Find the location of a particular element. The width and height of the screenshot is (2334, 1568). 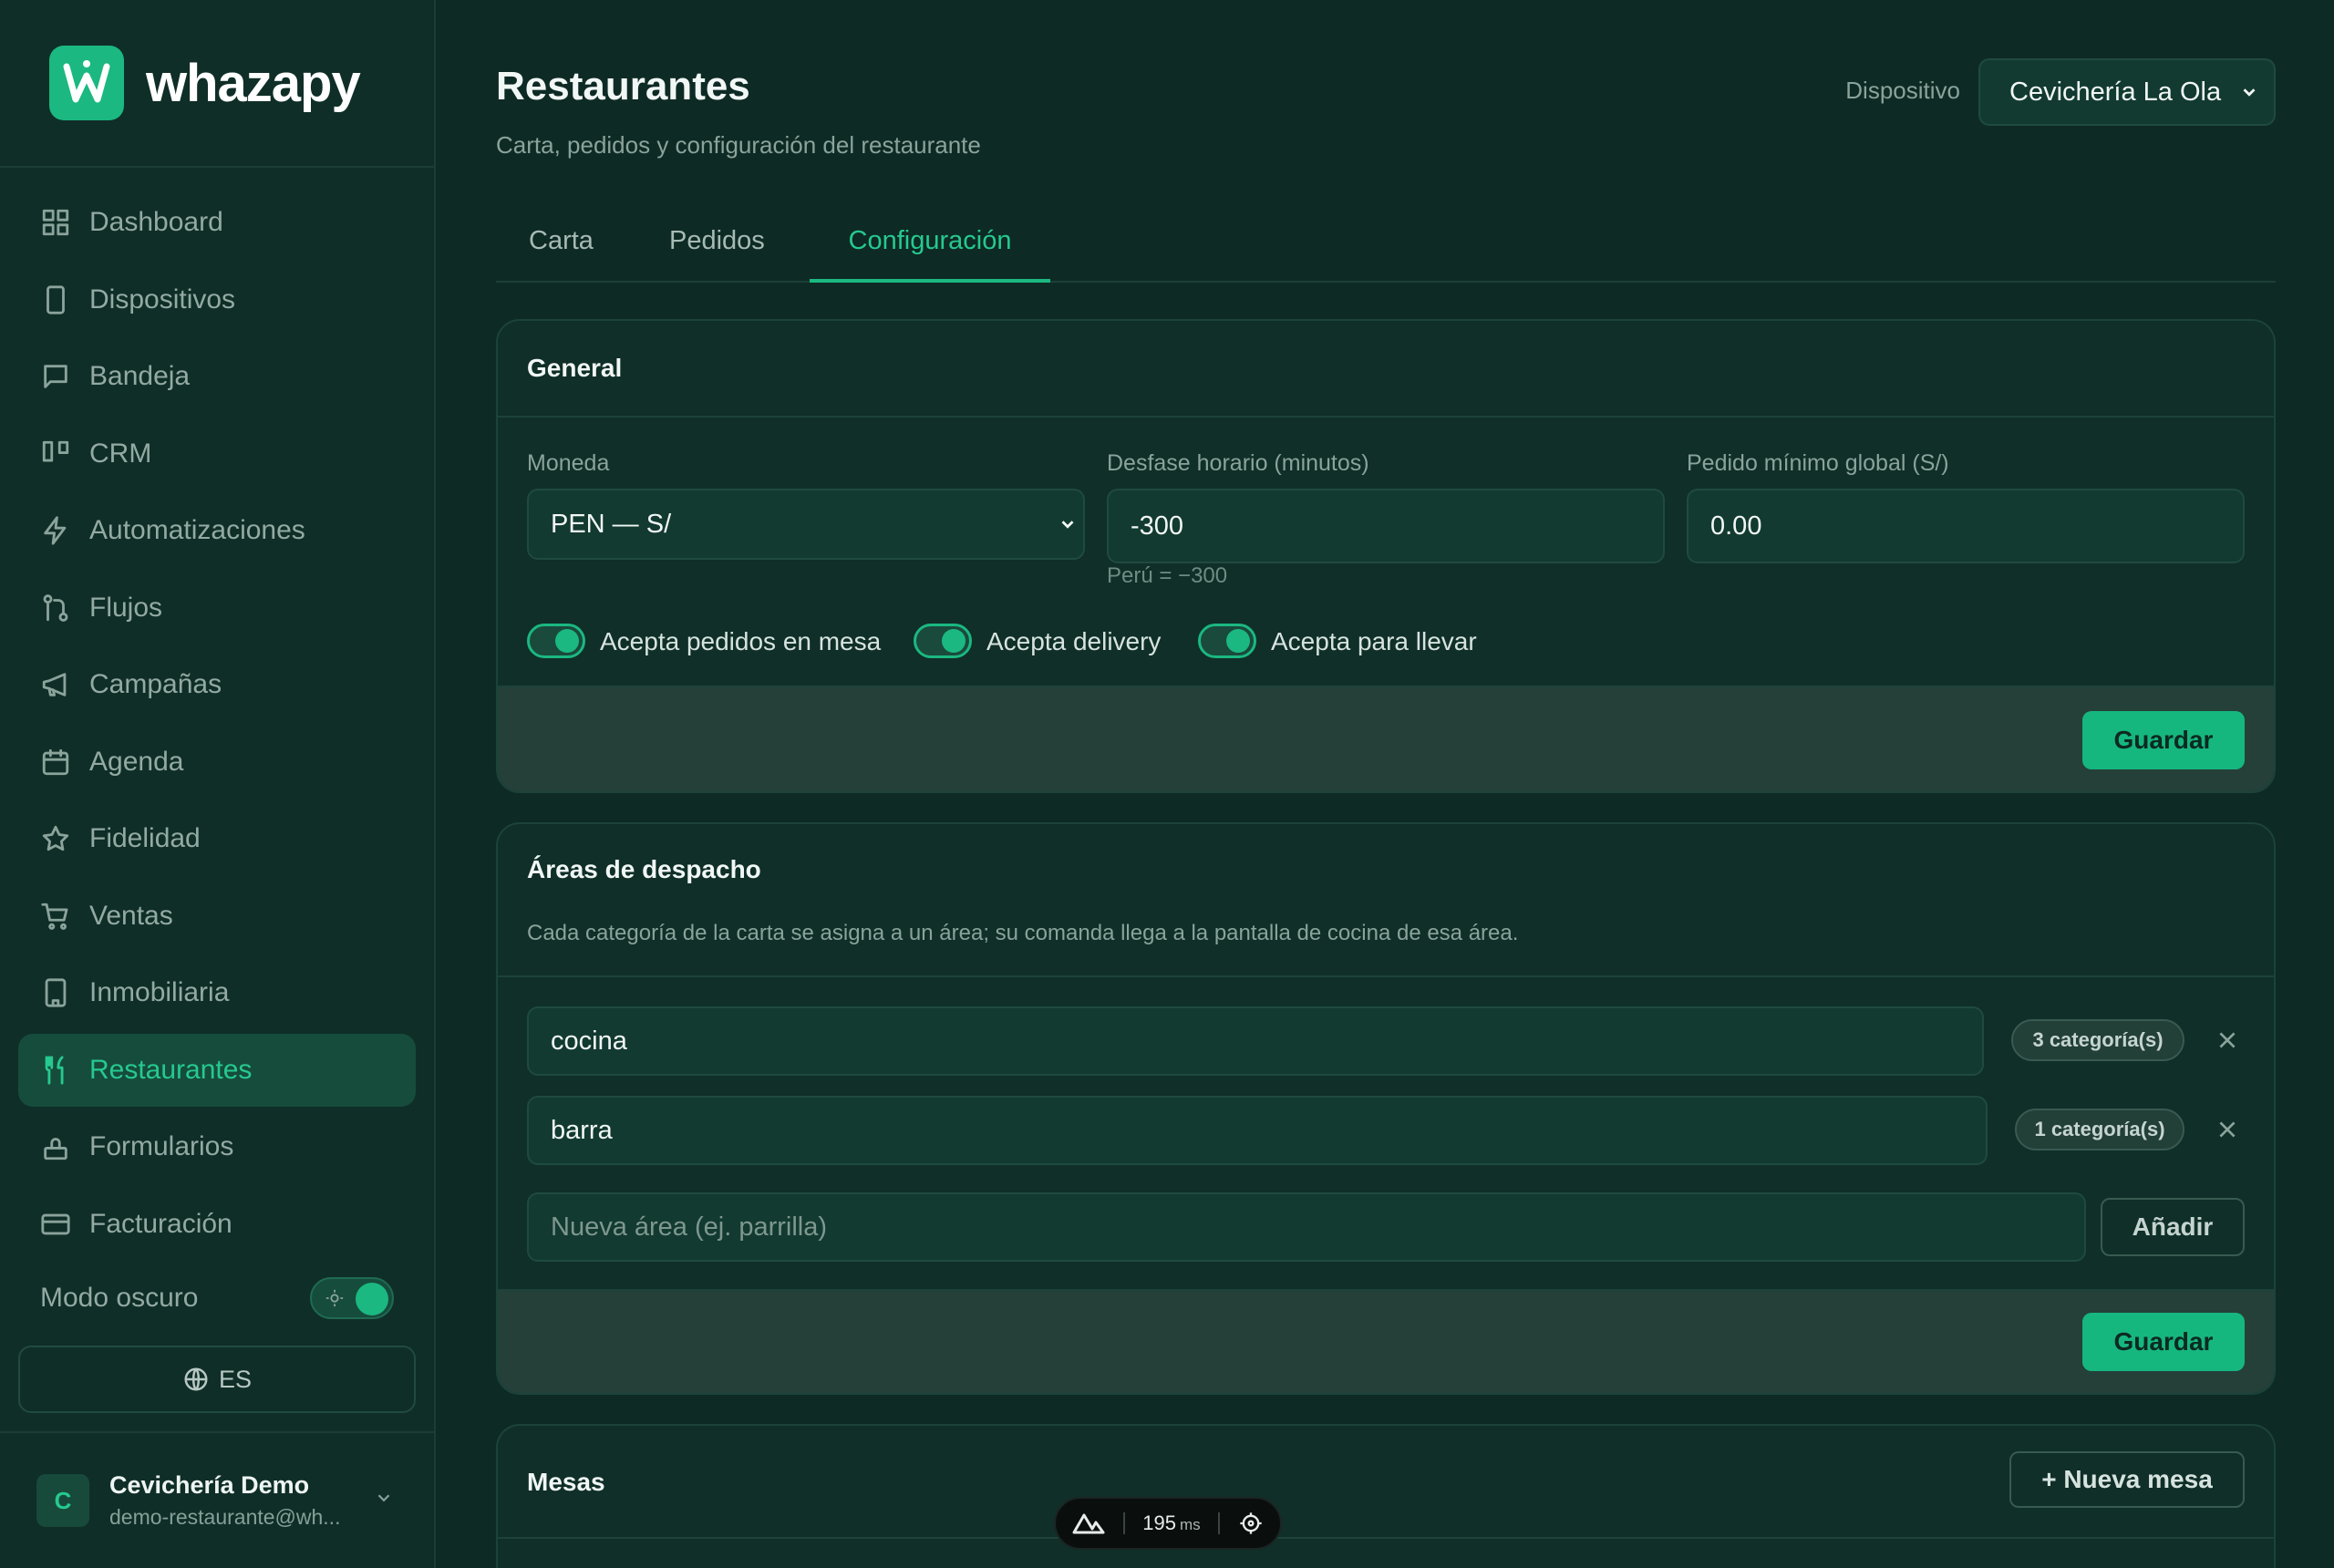

toggle-delivery is located at coordinates (943, 641).